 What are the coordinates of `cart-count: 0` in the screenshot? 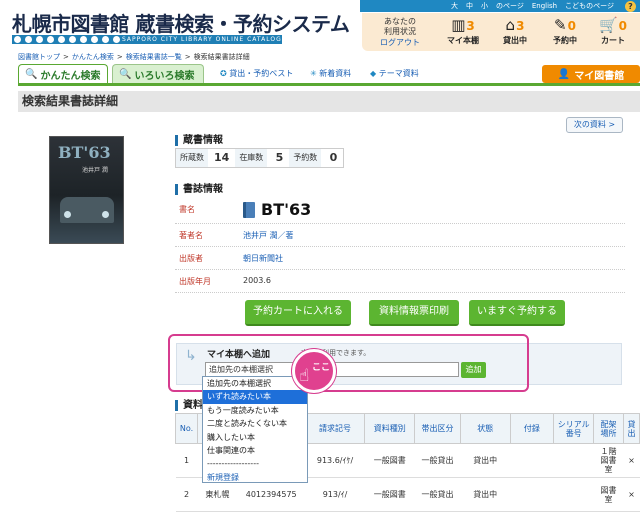 It's located at (623, 26).